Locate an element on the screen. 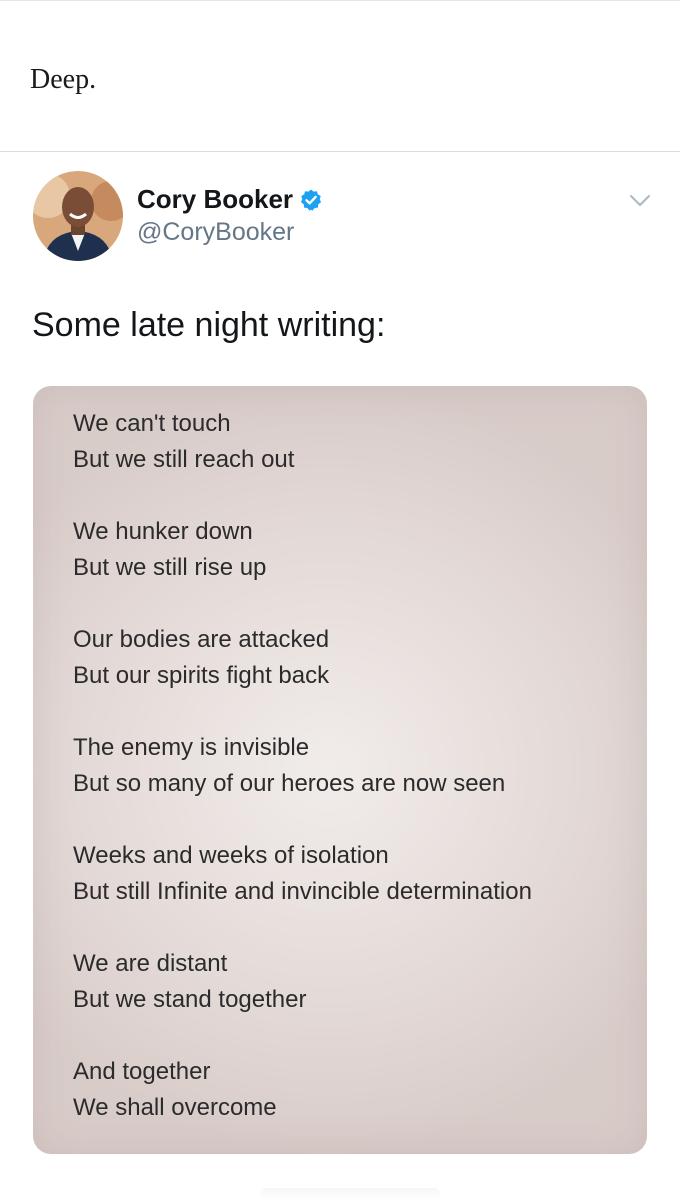  poem-line: But we still reach out is located at coordinates (184, 459).